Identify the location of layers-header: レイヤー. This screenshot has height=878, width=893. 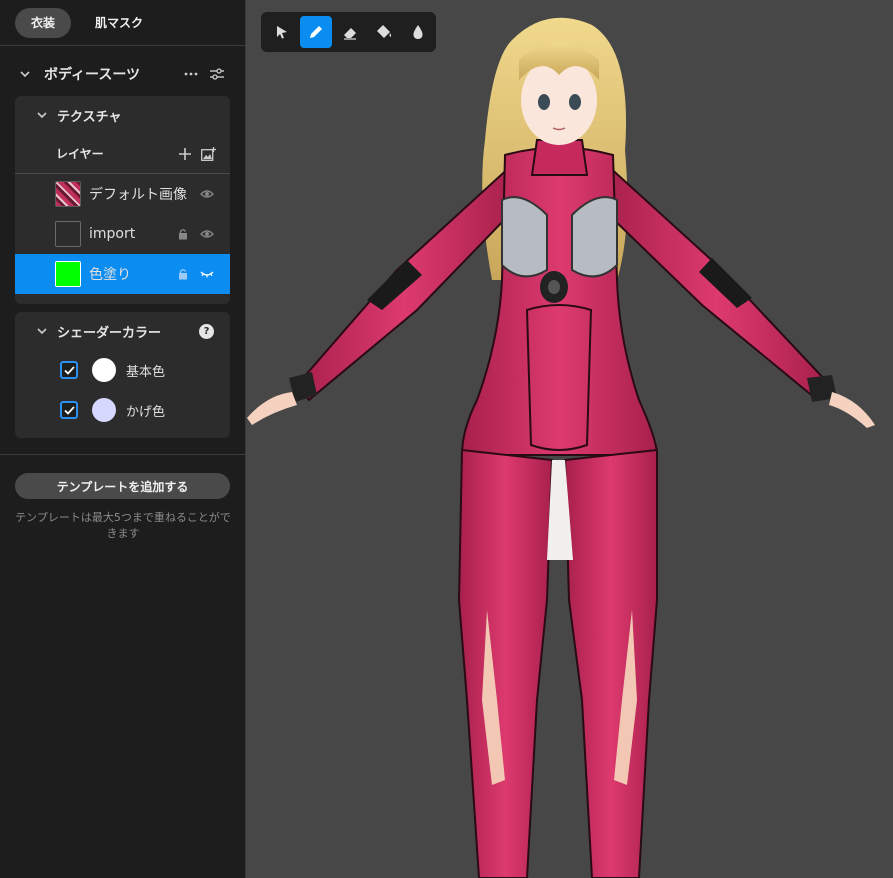
(122, 154).